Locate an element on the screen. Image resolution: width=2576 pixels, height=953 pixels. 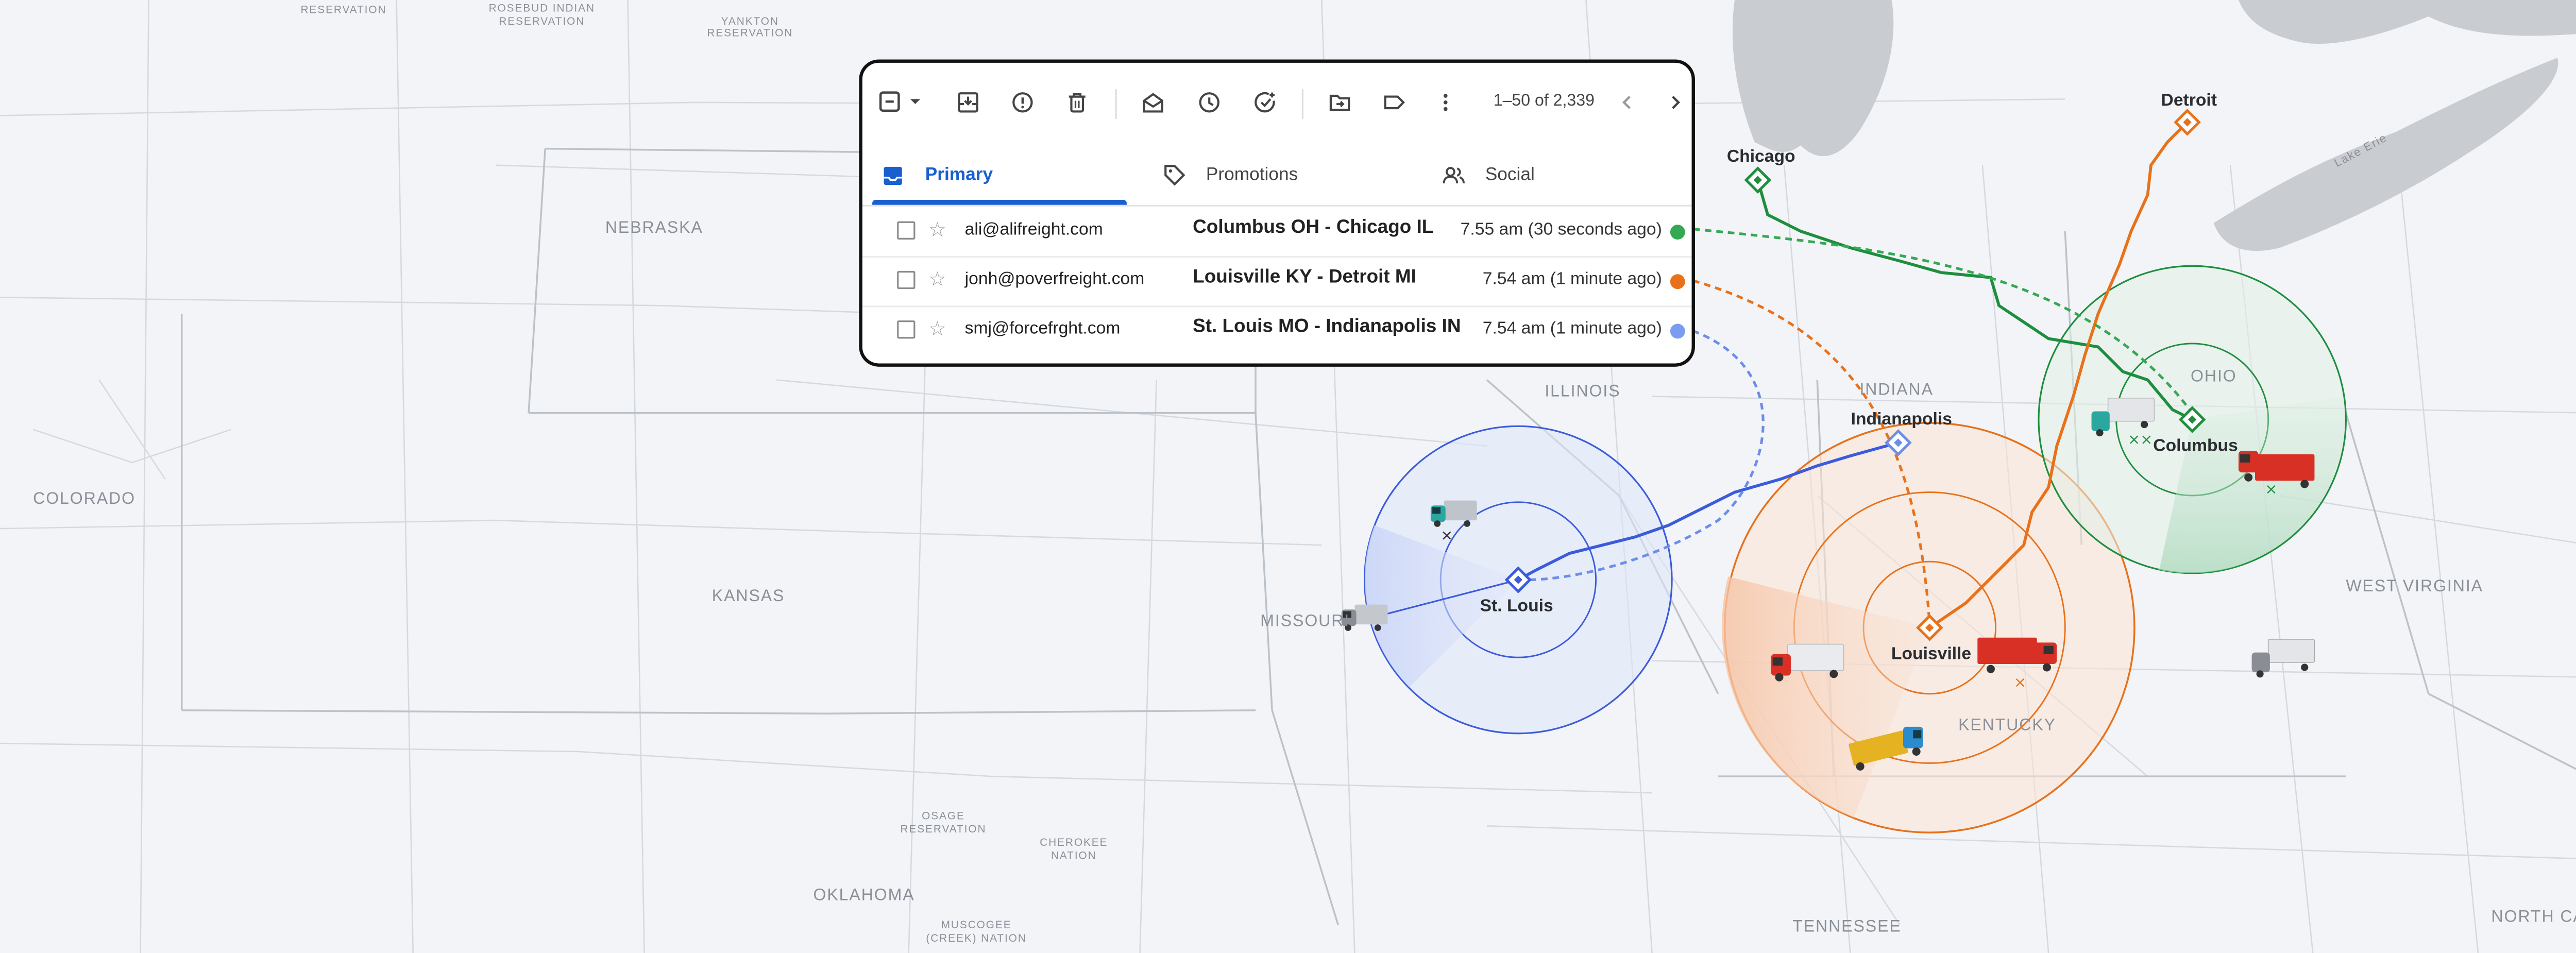
state-label: MISSOURI is located at coordinates (1305, 620).